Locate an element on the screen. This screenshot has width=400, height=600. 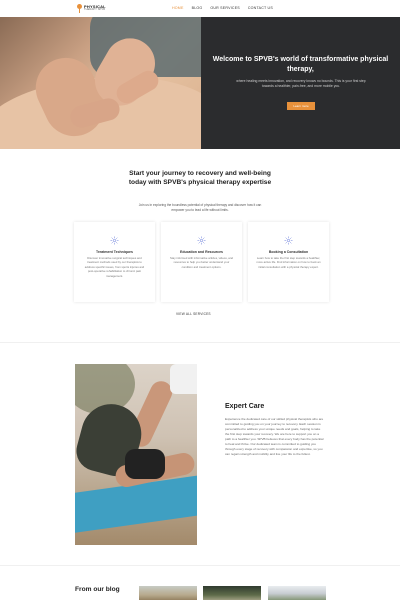
card-title: Treatment Techniques is located at coordinates (114, 252).